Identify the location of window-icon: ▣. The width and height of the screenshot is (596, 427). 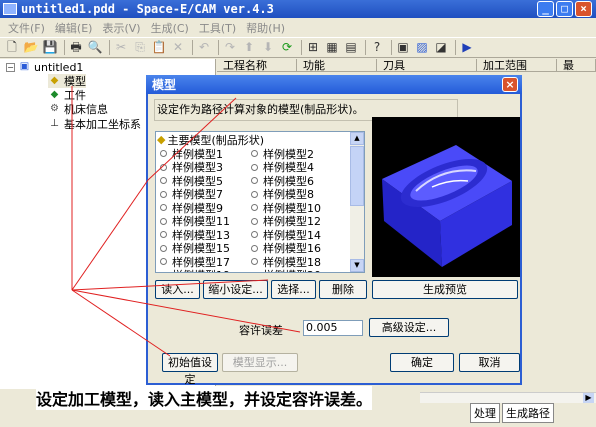
(403, 47).